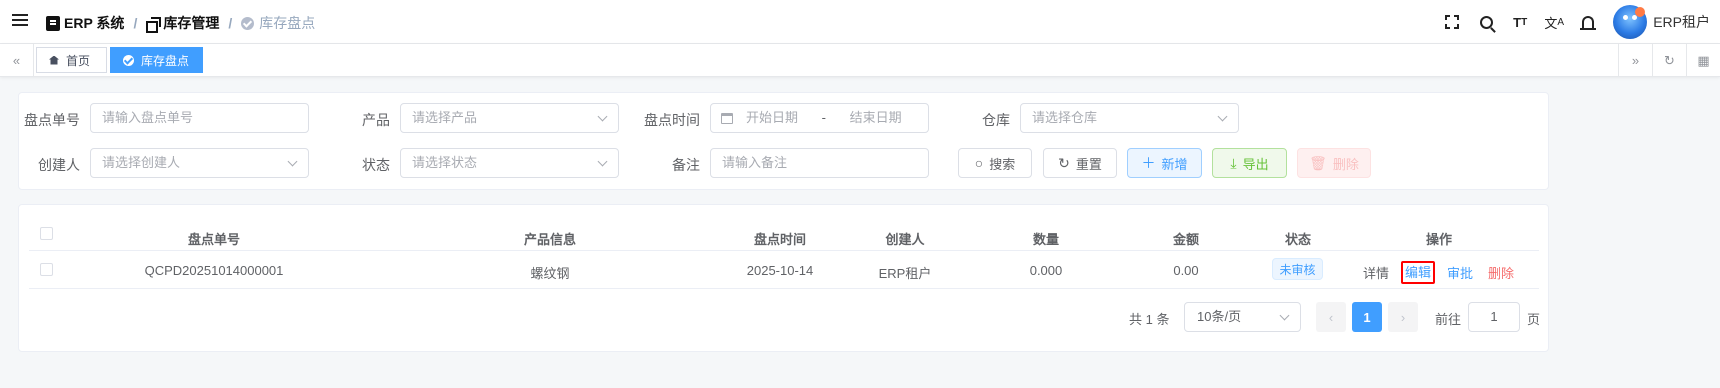  I want to click on cell-quantity: 0.000, so click(1046, 270).